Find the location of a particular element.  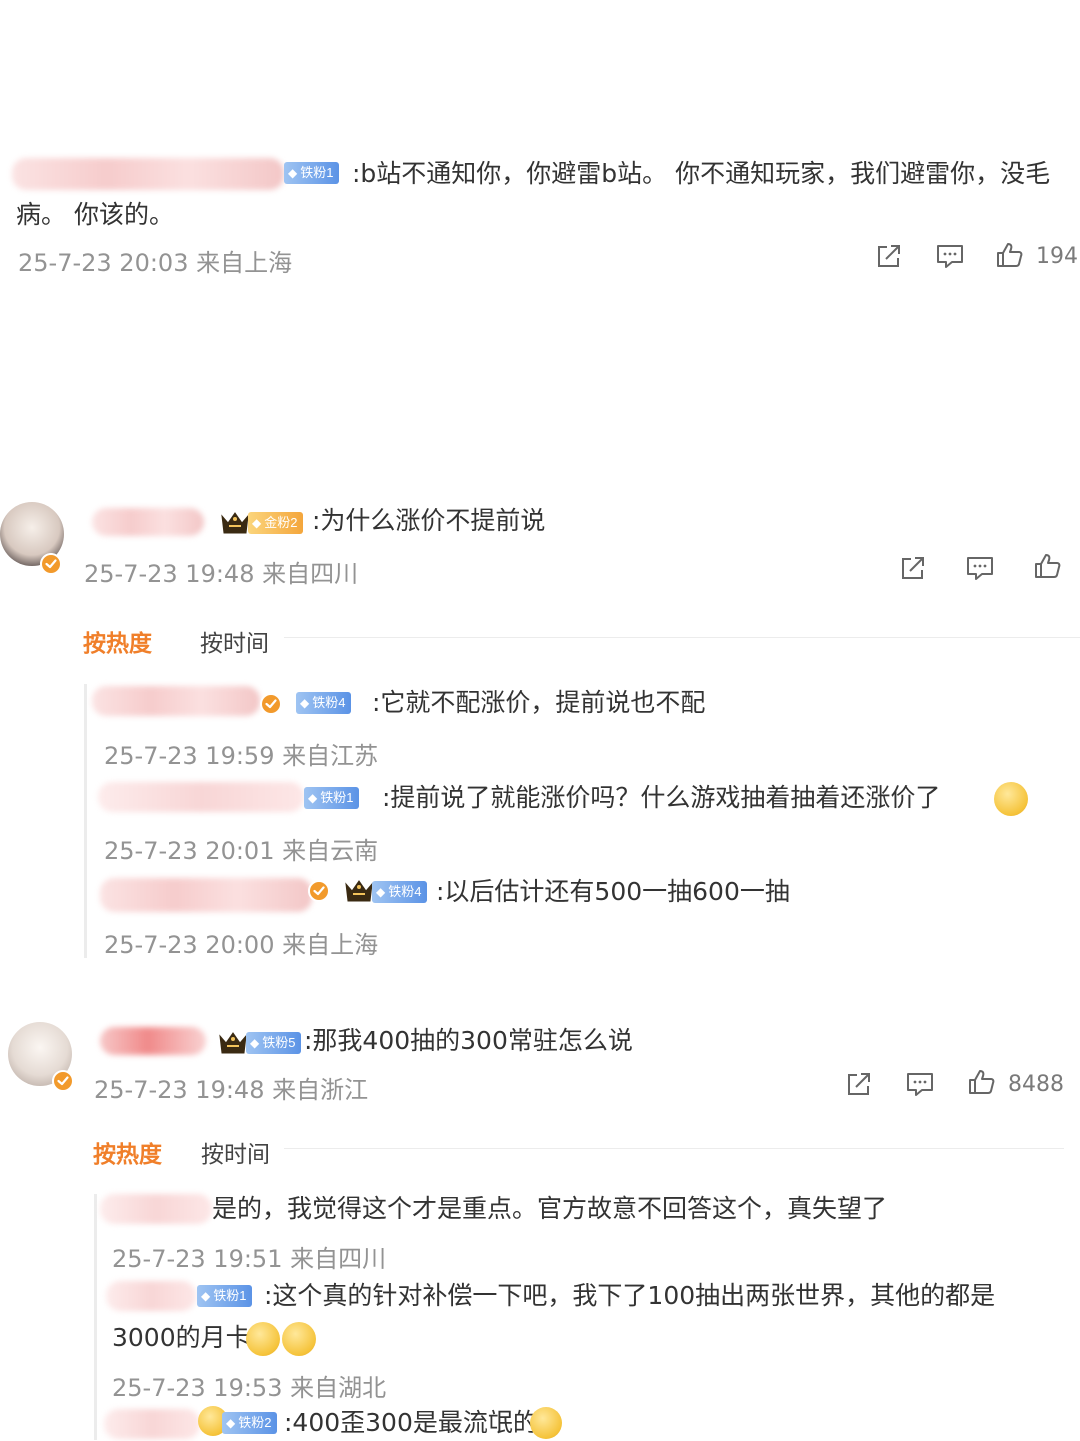

fan-badge: ◆ 铁粉2 is located at coordinates (250, 1423).